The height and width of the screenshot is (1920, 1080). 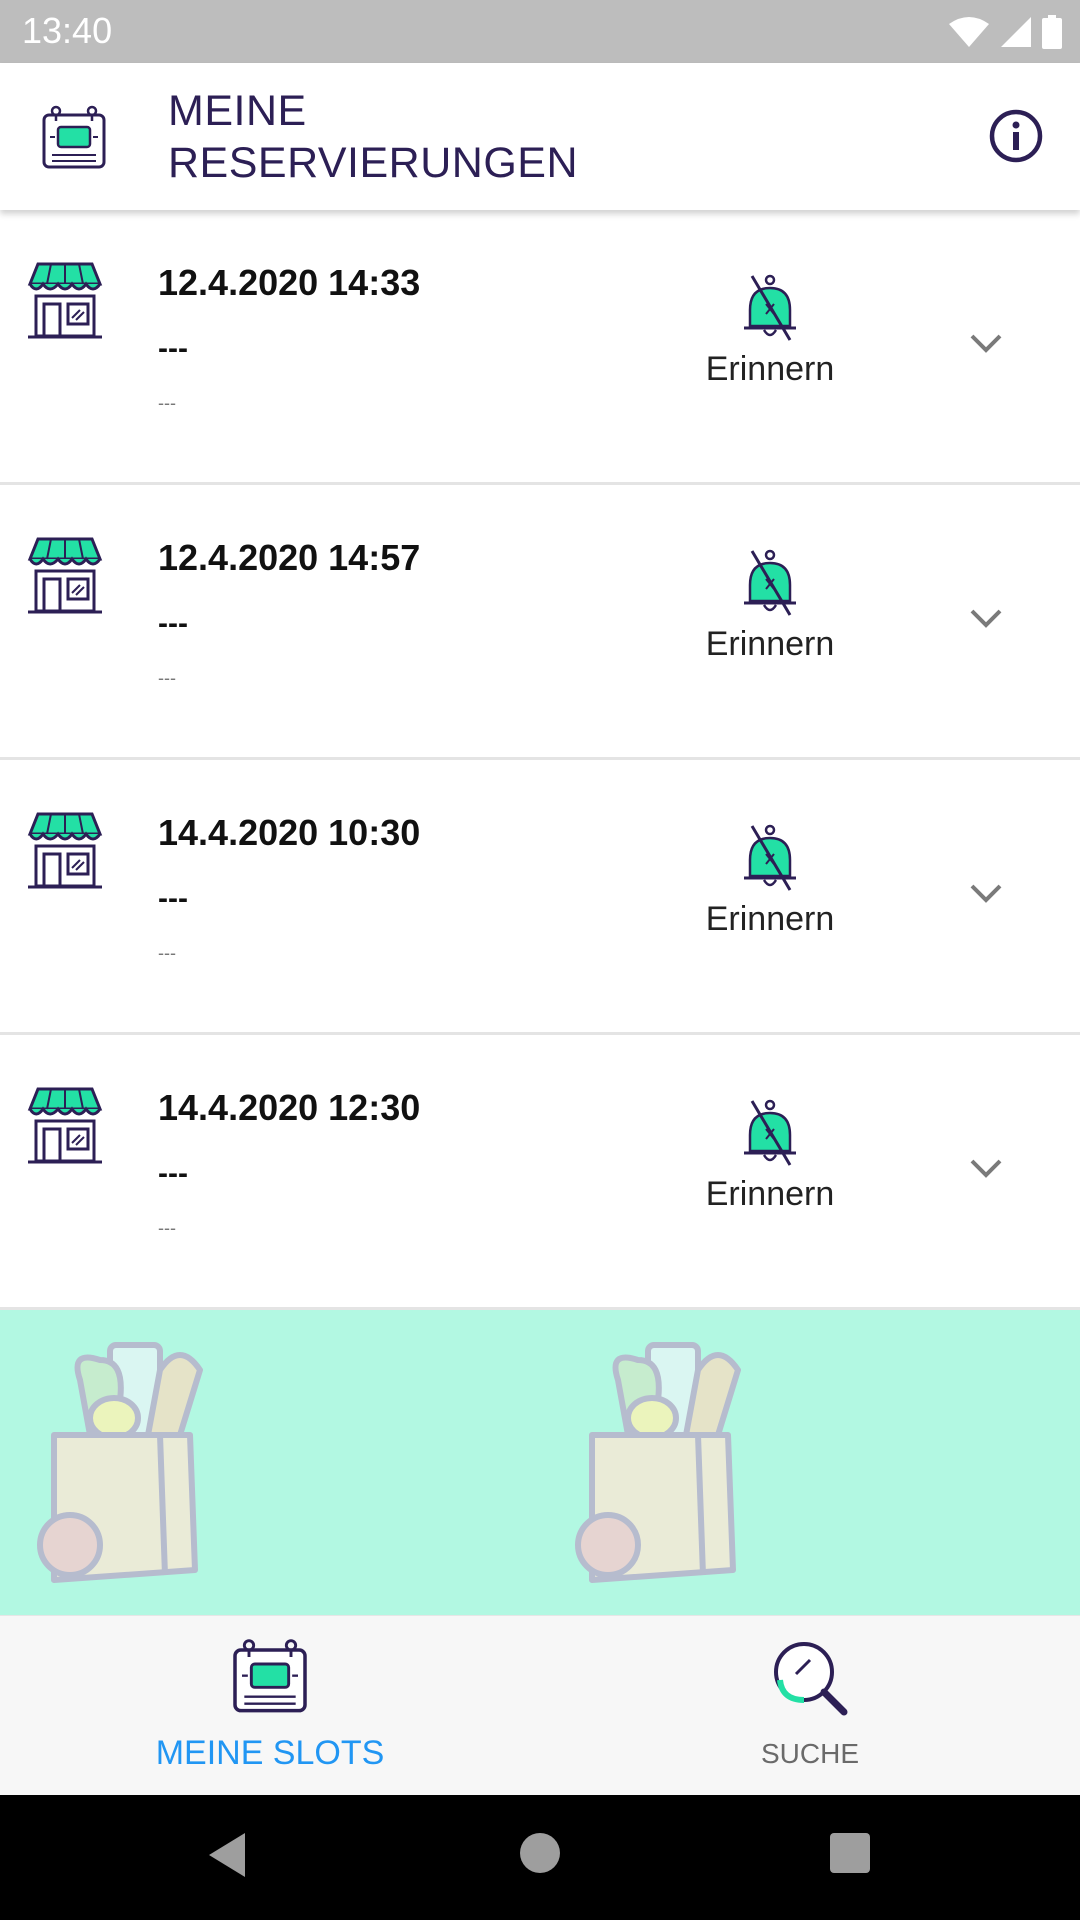 I want to click on tab-label: SUCHE, so click(x=809, y=1753).